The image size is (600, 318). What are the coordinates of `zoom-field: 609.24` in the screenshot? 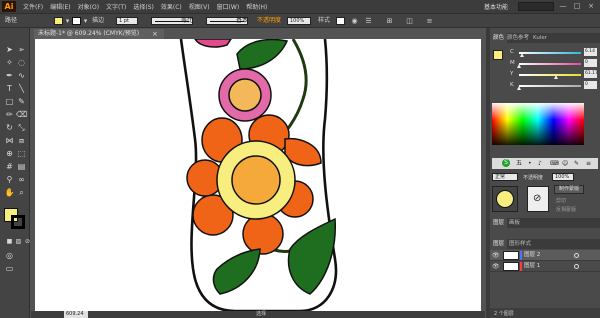 It's located at (76, 314).